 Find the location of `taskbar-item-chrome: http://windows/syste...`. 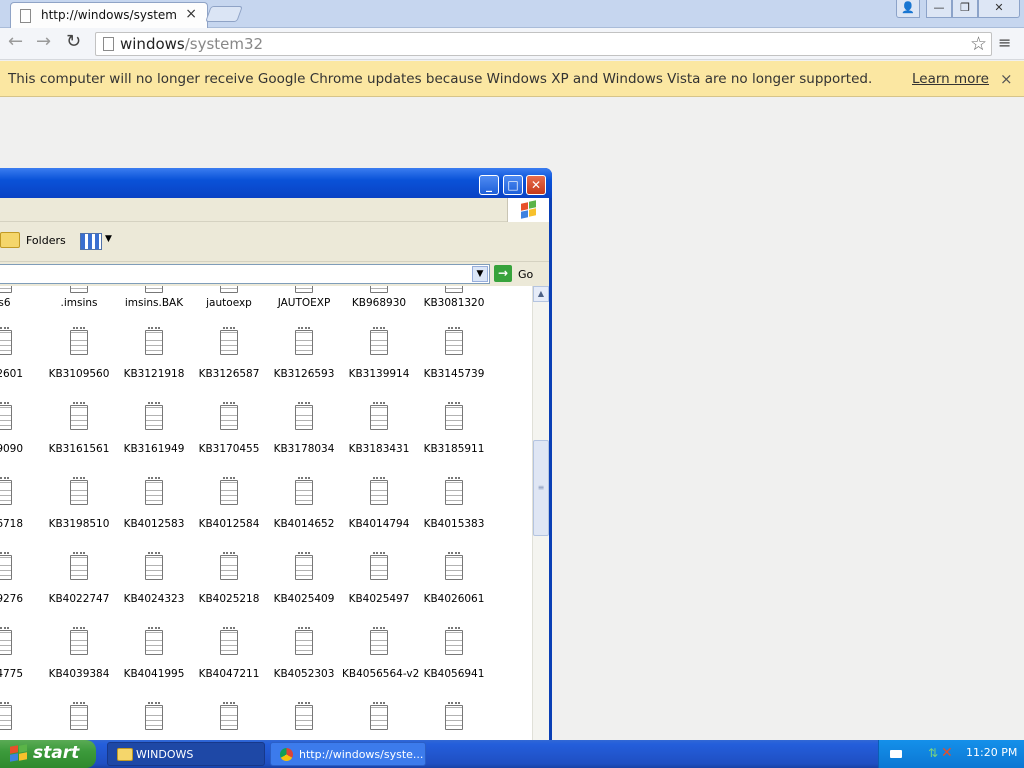

taskbar-item-chrome: http://windows/syste... is located at coordinates (348, 754).